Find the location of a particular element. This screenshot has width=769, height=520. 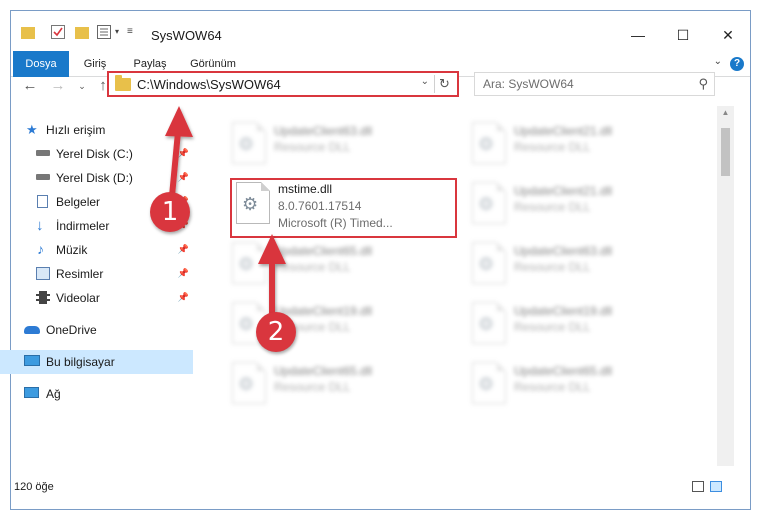

sidebar-item-label: Videolar is located at coordinates (78, 298).